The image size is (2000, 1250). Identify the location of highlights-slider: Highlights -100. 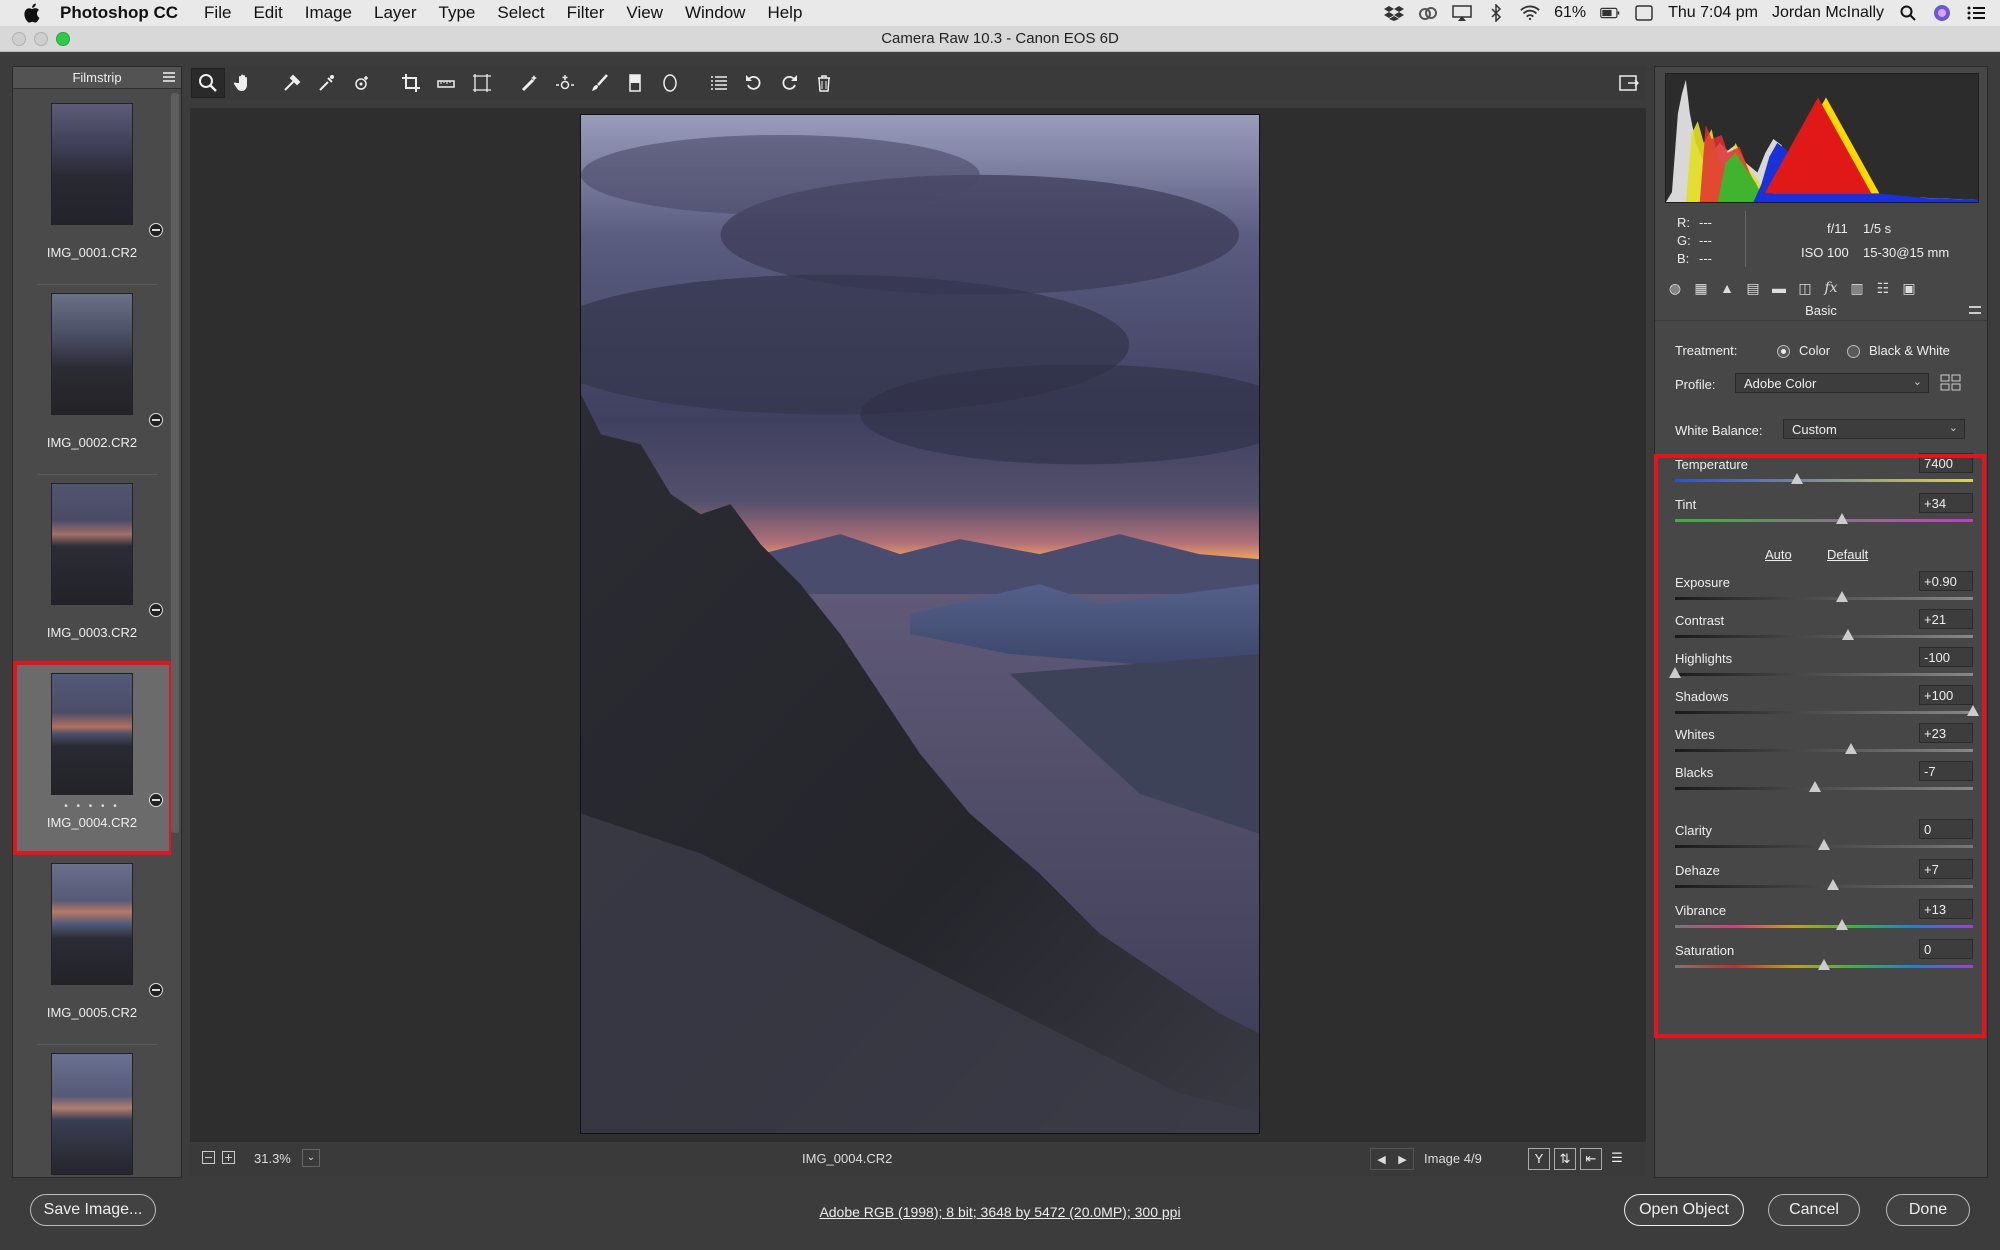
(1821, 664).